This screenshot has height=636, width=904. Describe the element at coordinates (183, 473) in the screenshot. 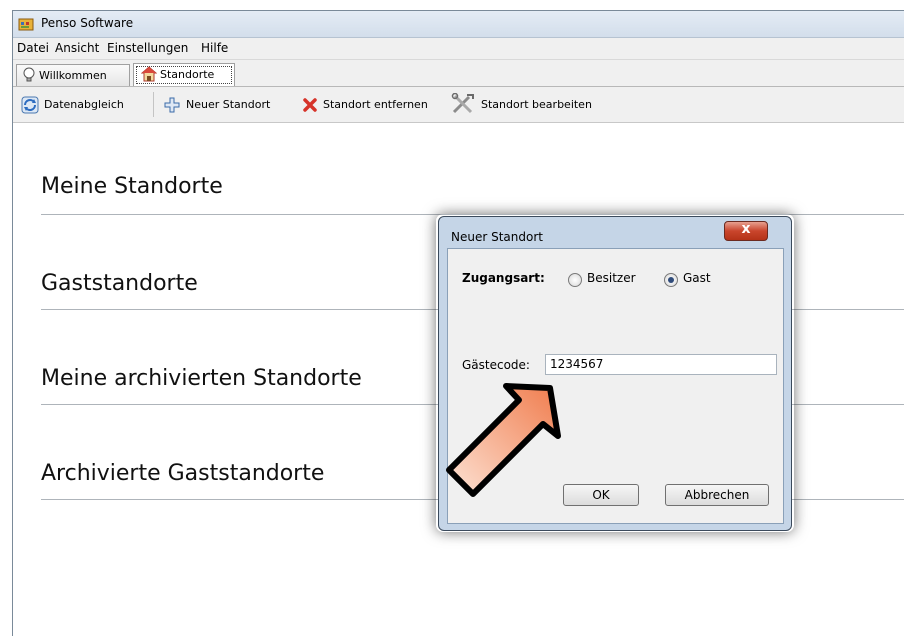

I see `section-archived-guest-locations: Archivierte Gaststandorte` at that location.